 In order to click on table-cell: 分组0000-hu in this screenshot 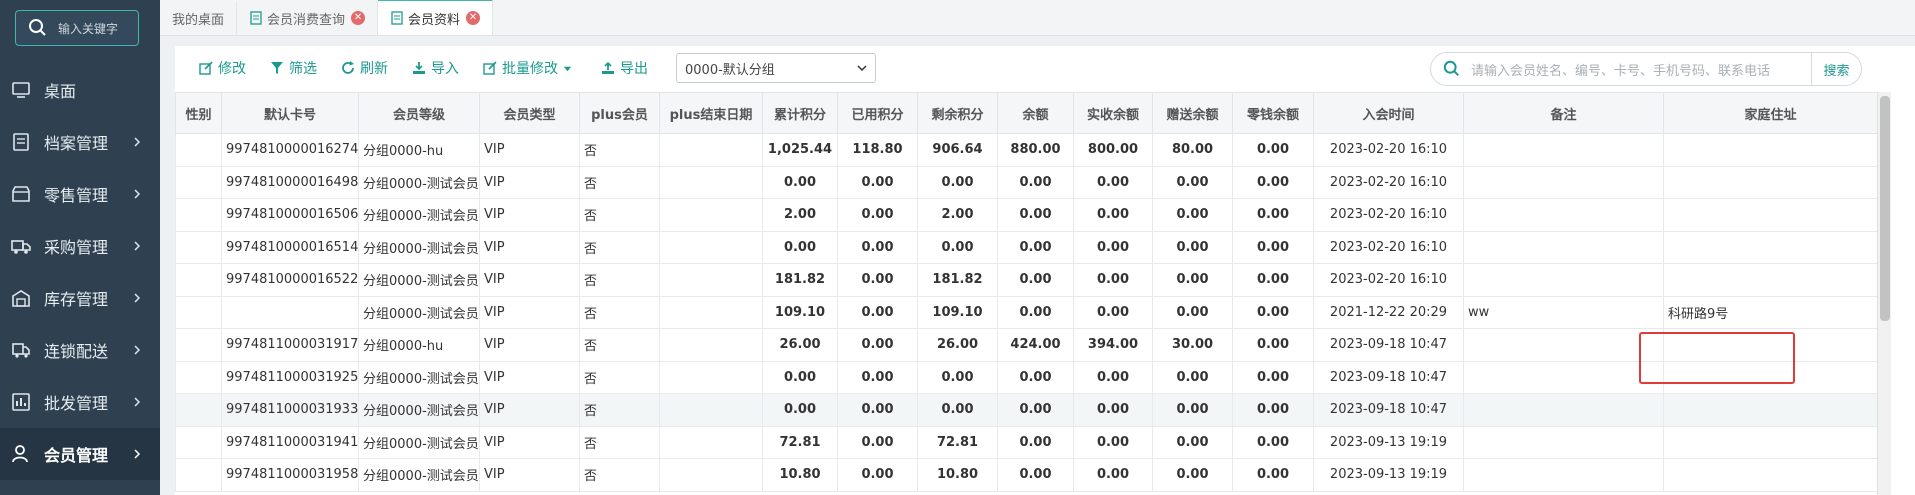, I will do `click(419, 150)`.